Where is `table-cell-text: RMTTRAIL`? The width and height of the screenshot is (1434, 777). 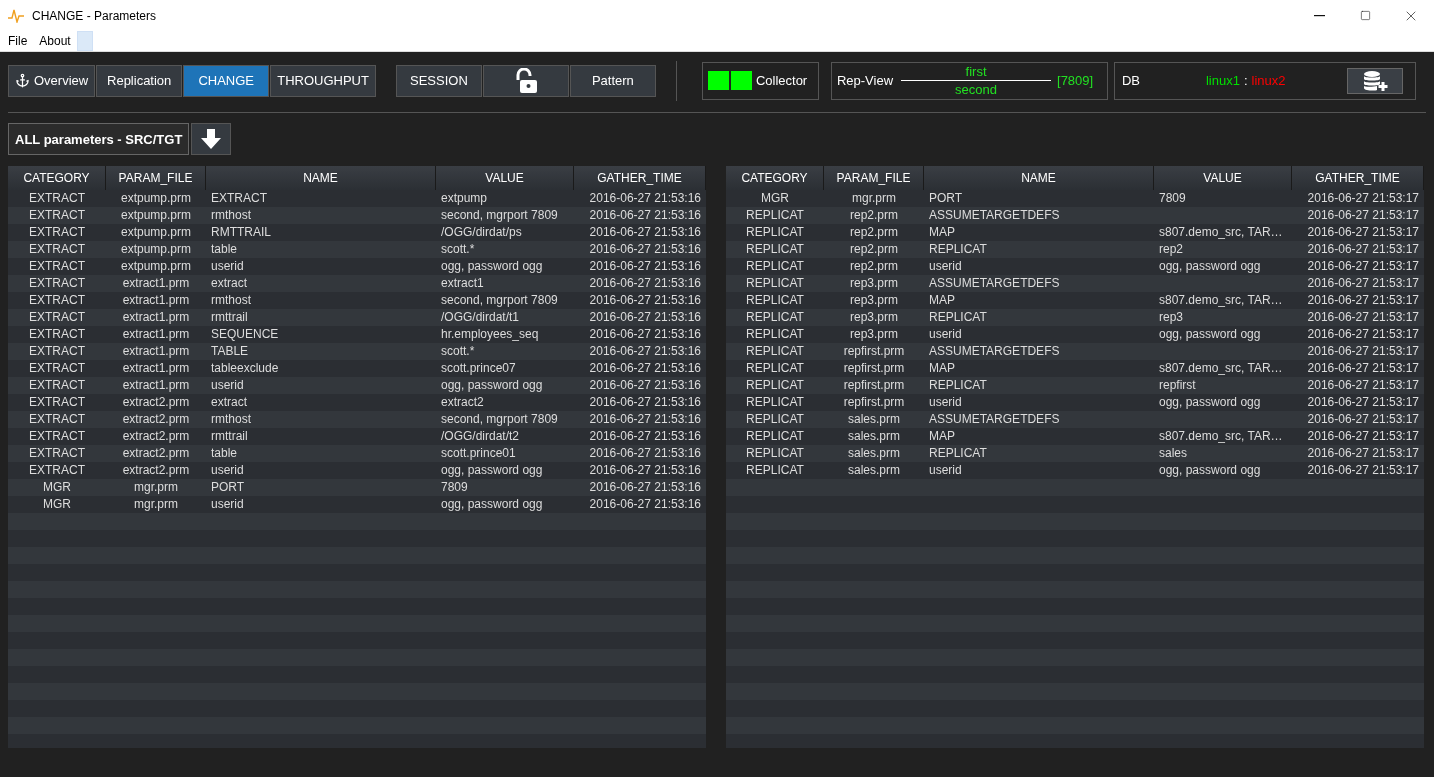 table-cell-text: RMTTRAIL is located at coordinates (241, 232).